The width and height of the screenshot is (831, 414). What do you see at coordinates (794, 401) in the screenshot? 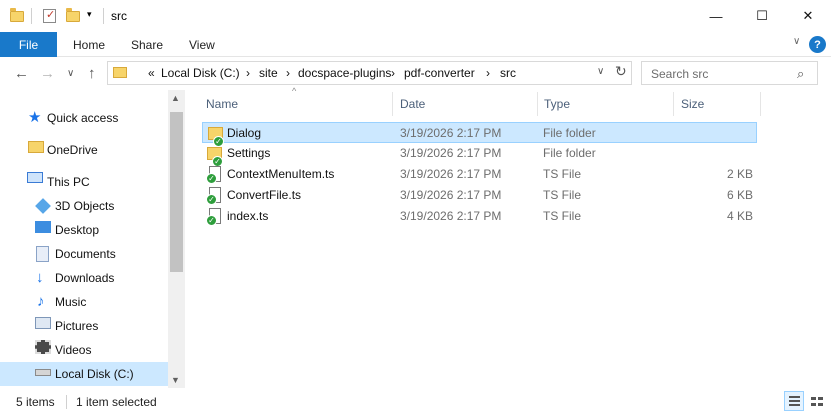
I see `details-view-button` at bounding box center [794, 401].